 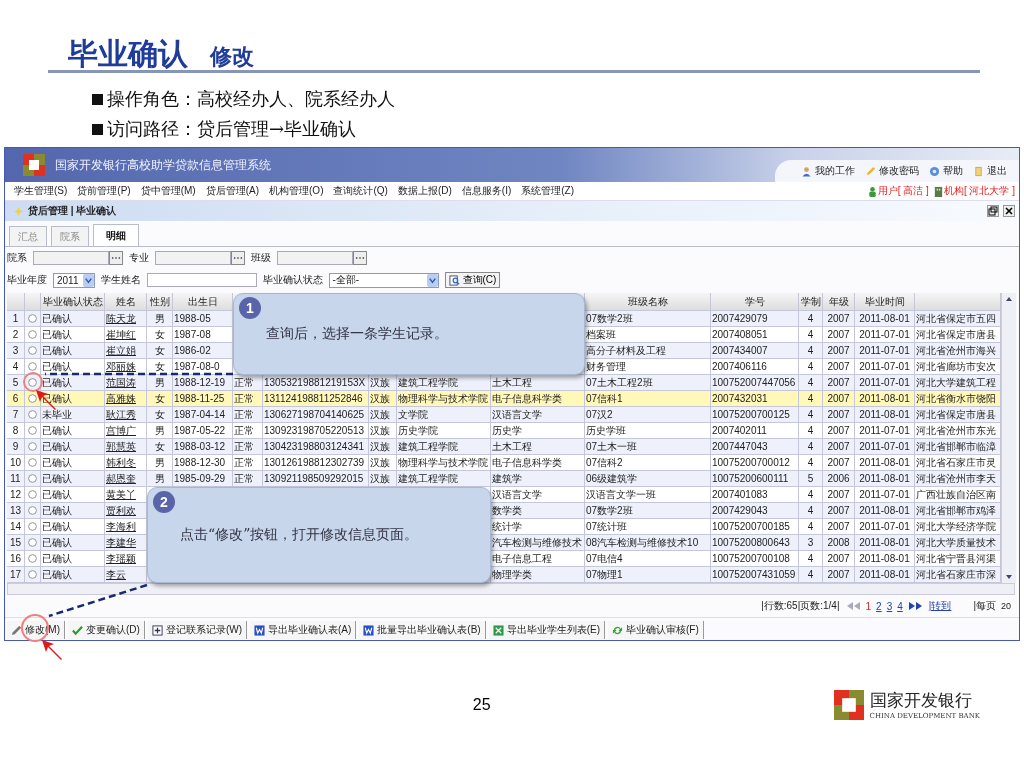 What do you see at coordinates (16, 447) in the screenshot?
I see `row-number: 9` at bounding box center [16, 447].